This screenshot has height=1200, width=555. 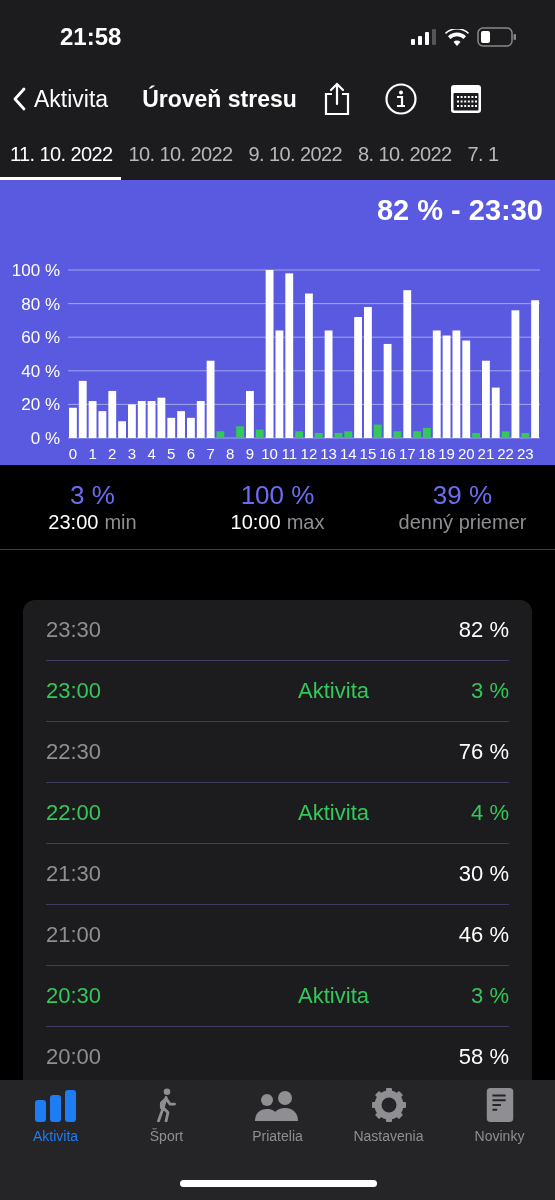 What do you see at coordinates (388, 1105) in the screenshot?
I see `settings-icon` at bounding box center [388, 1105].